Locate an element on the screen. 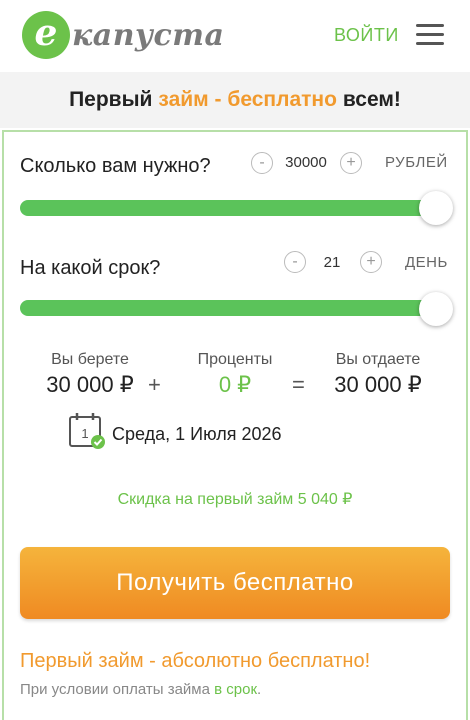 This screenshot has width=470, height=720. interest-label: Проценты is located at coordinates (235, 359).